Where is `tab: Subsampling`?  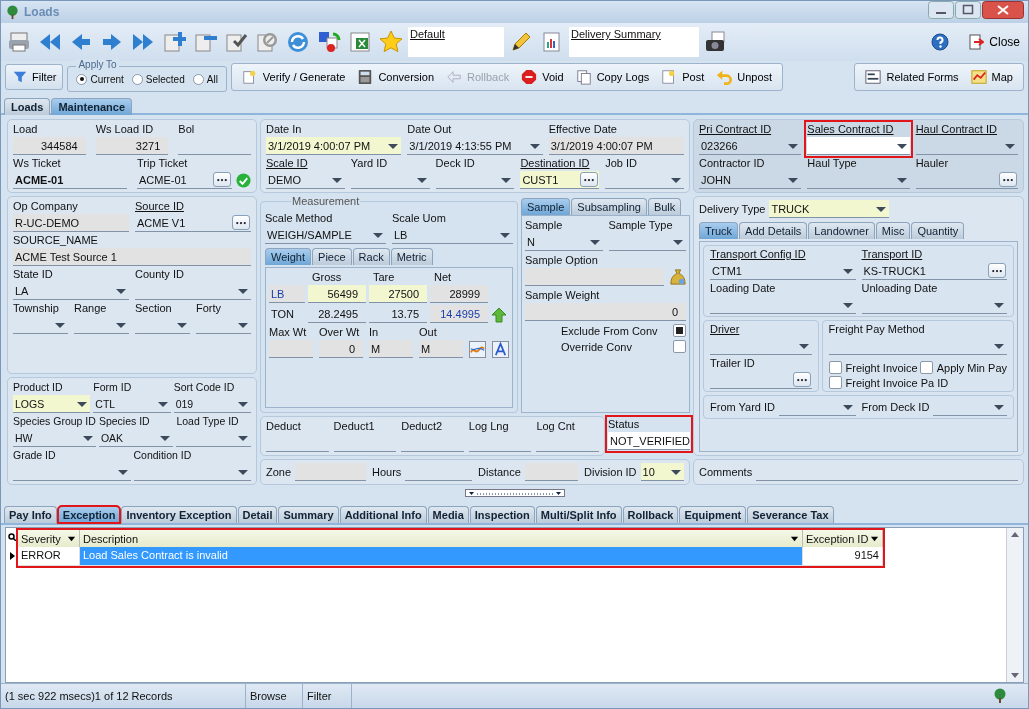 tab: Subsampling is located at coordinates (609, 206).